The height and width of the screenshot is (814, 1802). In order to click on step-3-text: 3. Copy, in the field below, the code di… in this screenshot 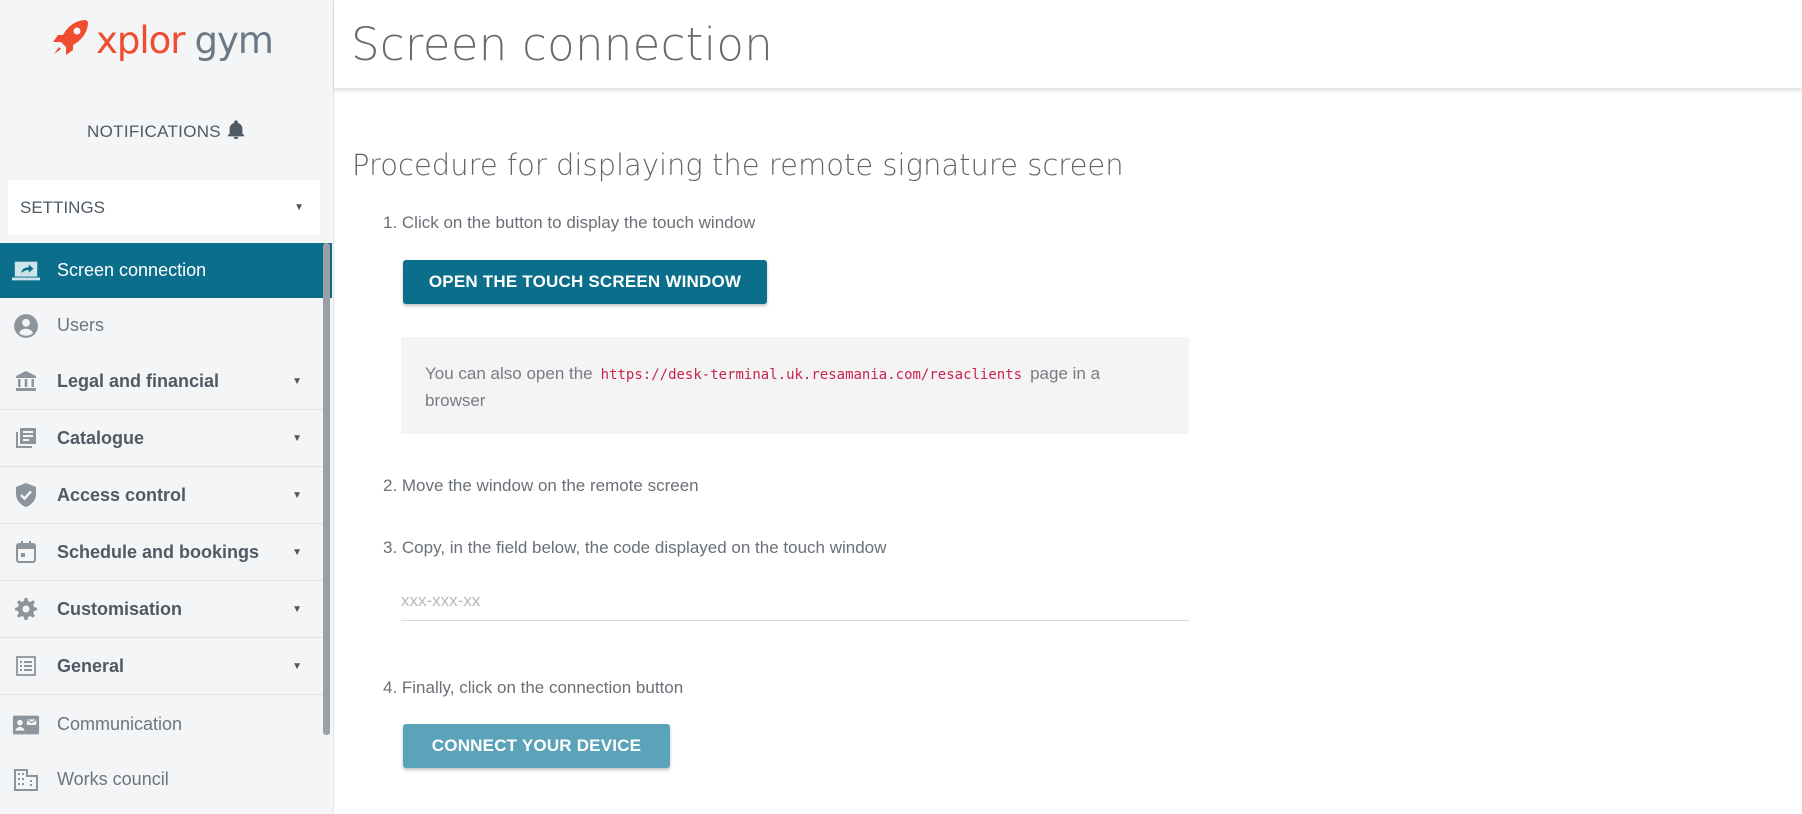, I will do `click(635, 547)`.